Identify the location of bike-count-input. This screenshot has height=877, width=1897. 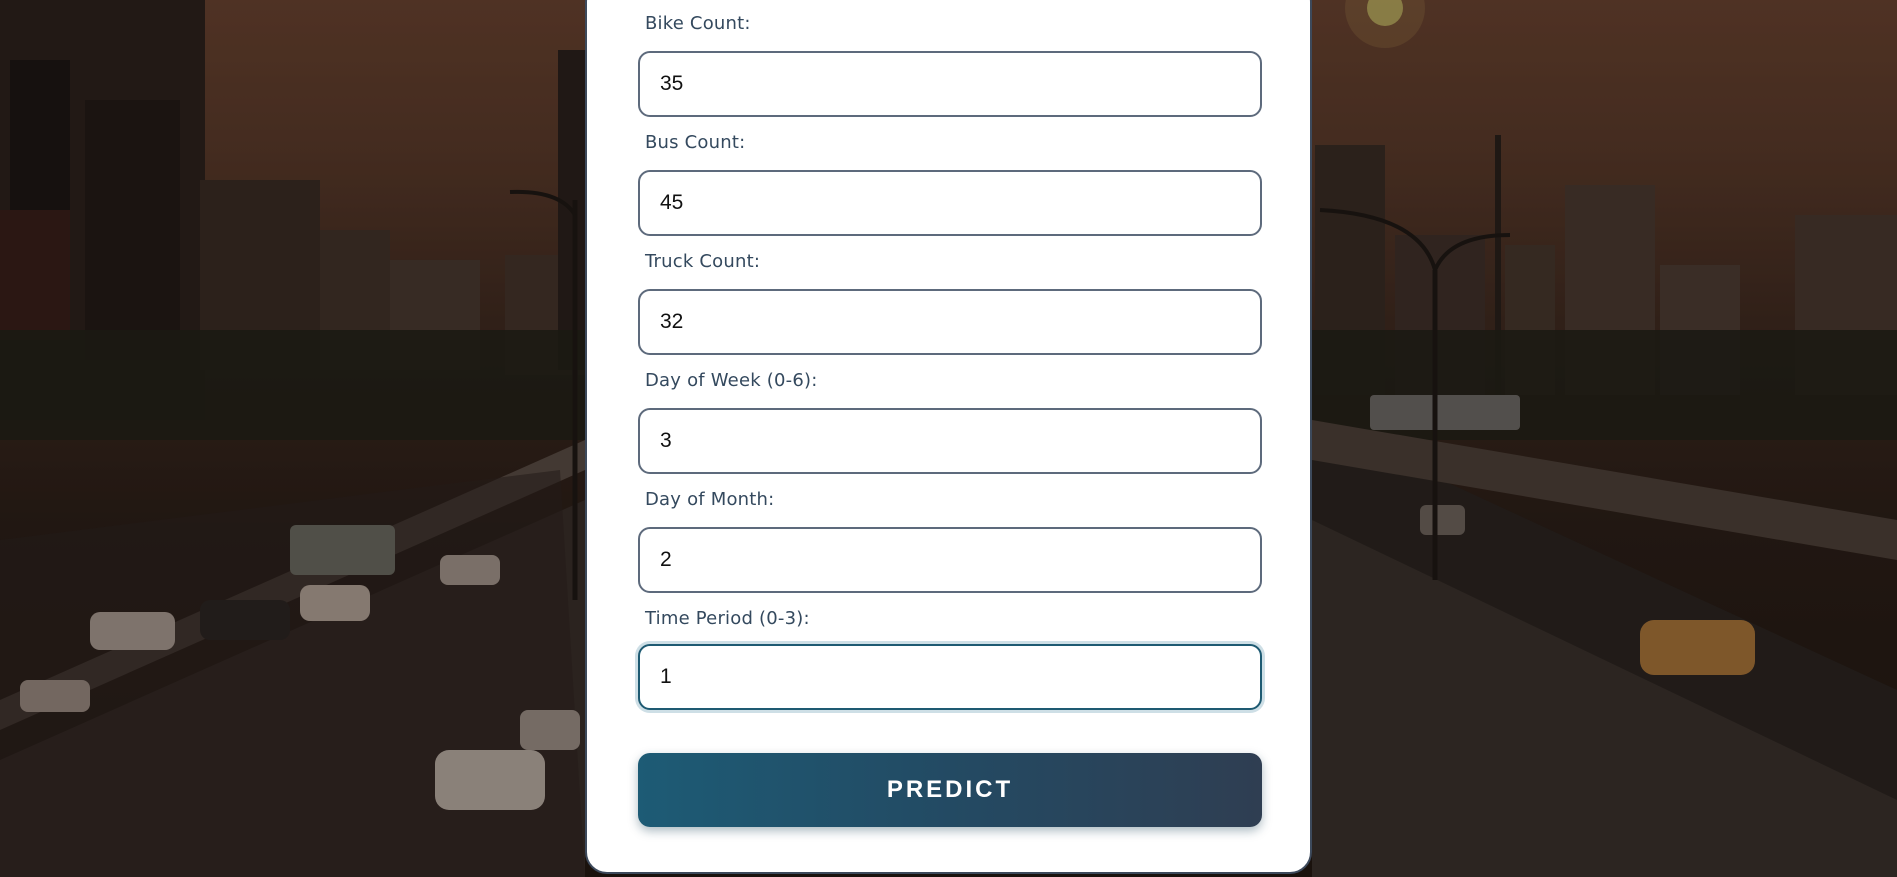
(950, 84).